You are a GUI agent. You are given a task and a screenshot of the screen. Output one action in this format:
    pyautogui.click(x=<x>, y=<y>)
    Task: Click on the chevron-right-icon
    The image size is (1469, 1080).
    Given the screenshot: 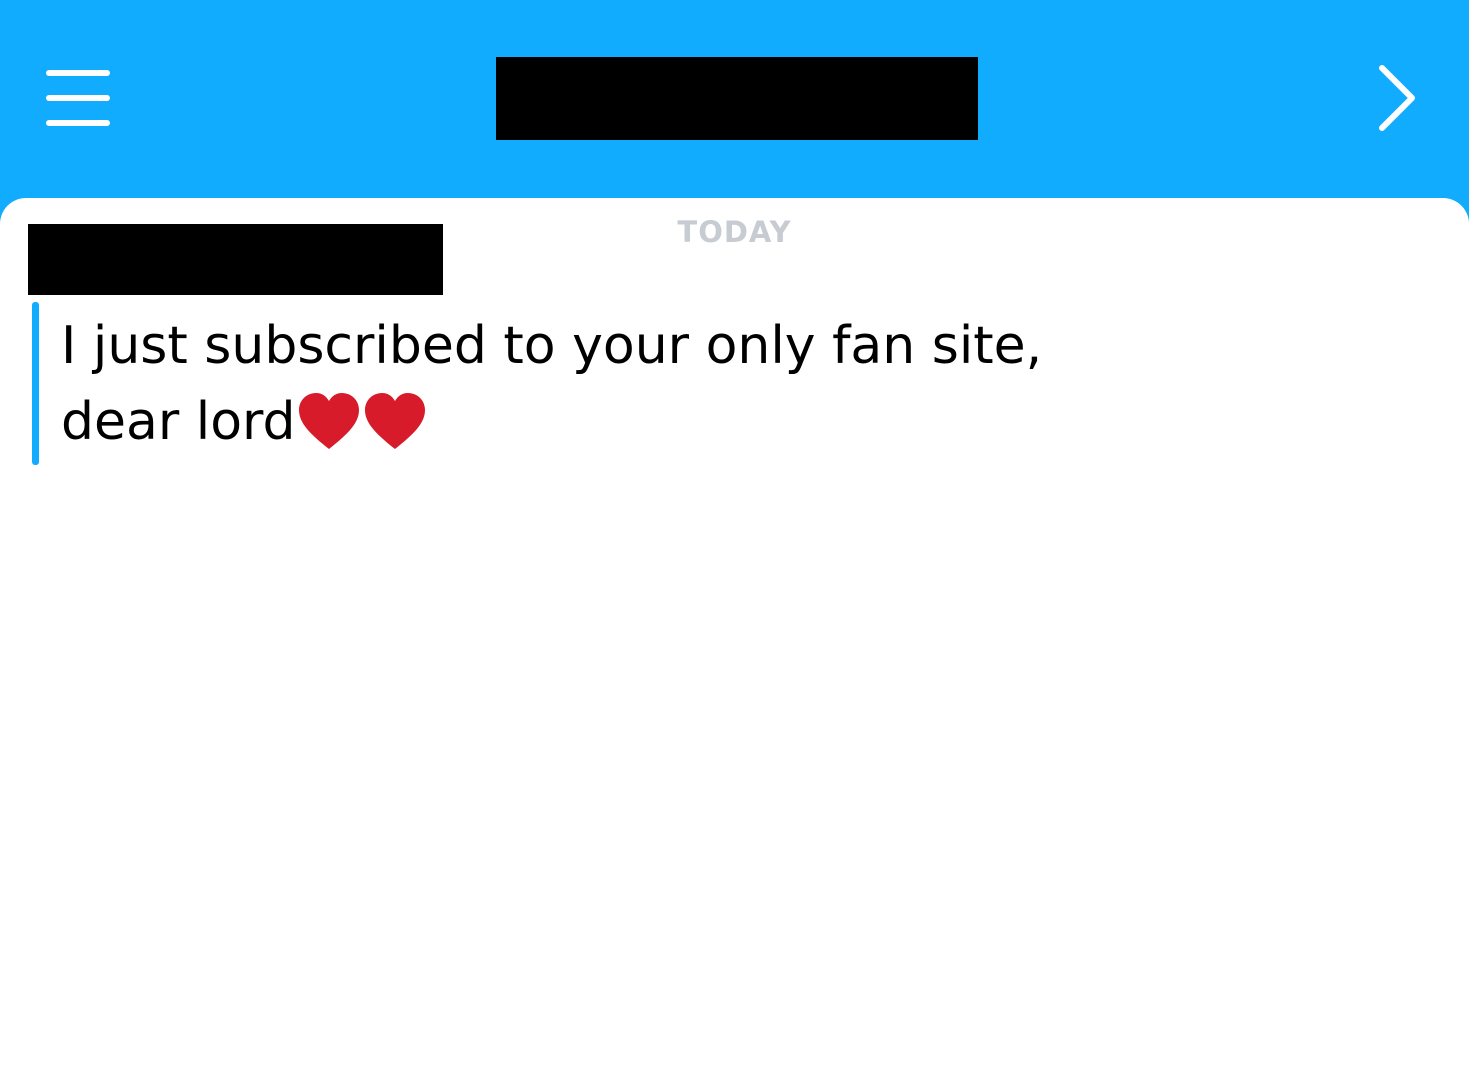 What is the action you would take?
    pyautogui.click(x=1397, y=98)
    